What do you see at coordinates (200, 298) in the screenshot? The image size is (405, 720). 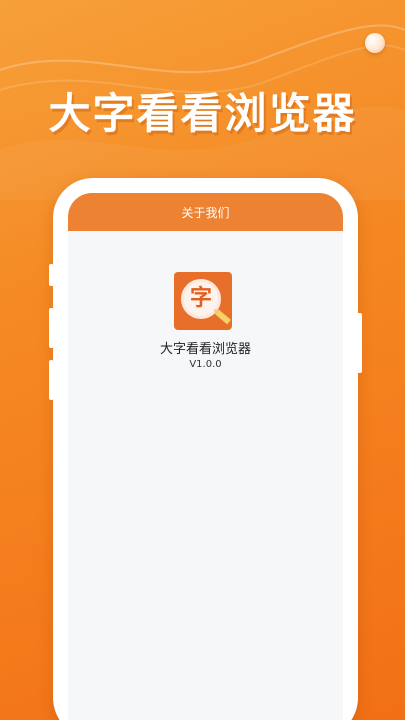 I see `logo-character: 字` at bounding box center [200, 298].